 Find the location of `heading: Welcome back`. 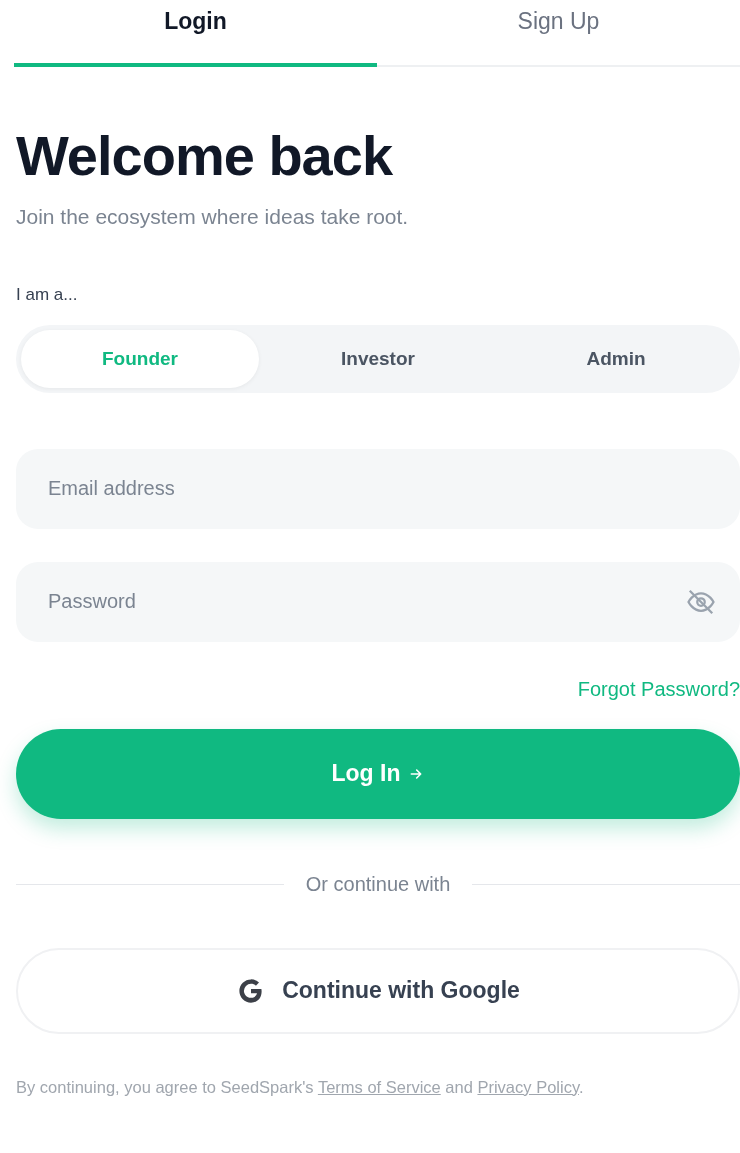

heading: Welcome back is located at coordinates (205, 156).